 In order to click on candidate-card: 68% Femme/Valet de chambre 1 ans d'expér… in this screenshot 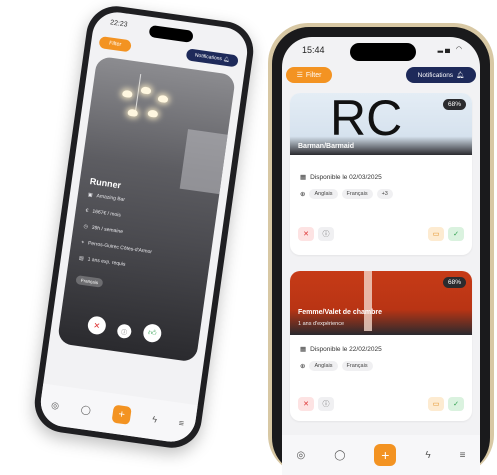, I will do `click(381, 346)`.